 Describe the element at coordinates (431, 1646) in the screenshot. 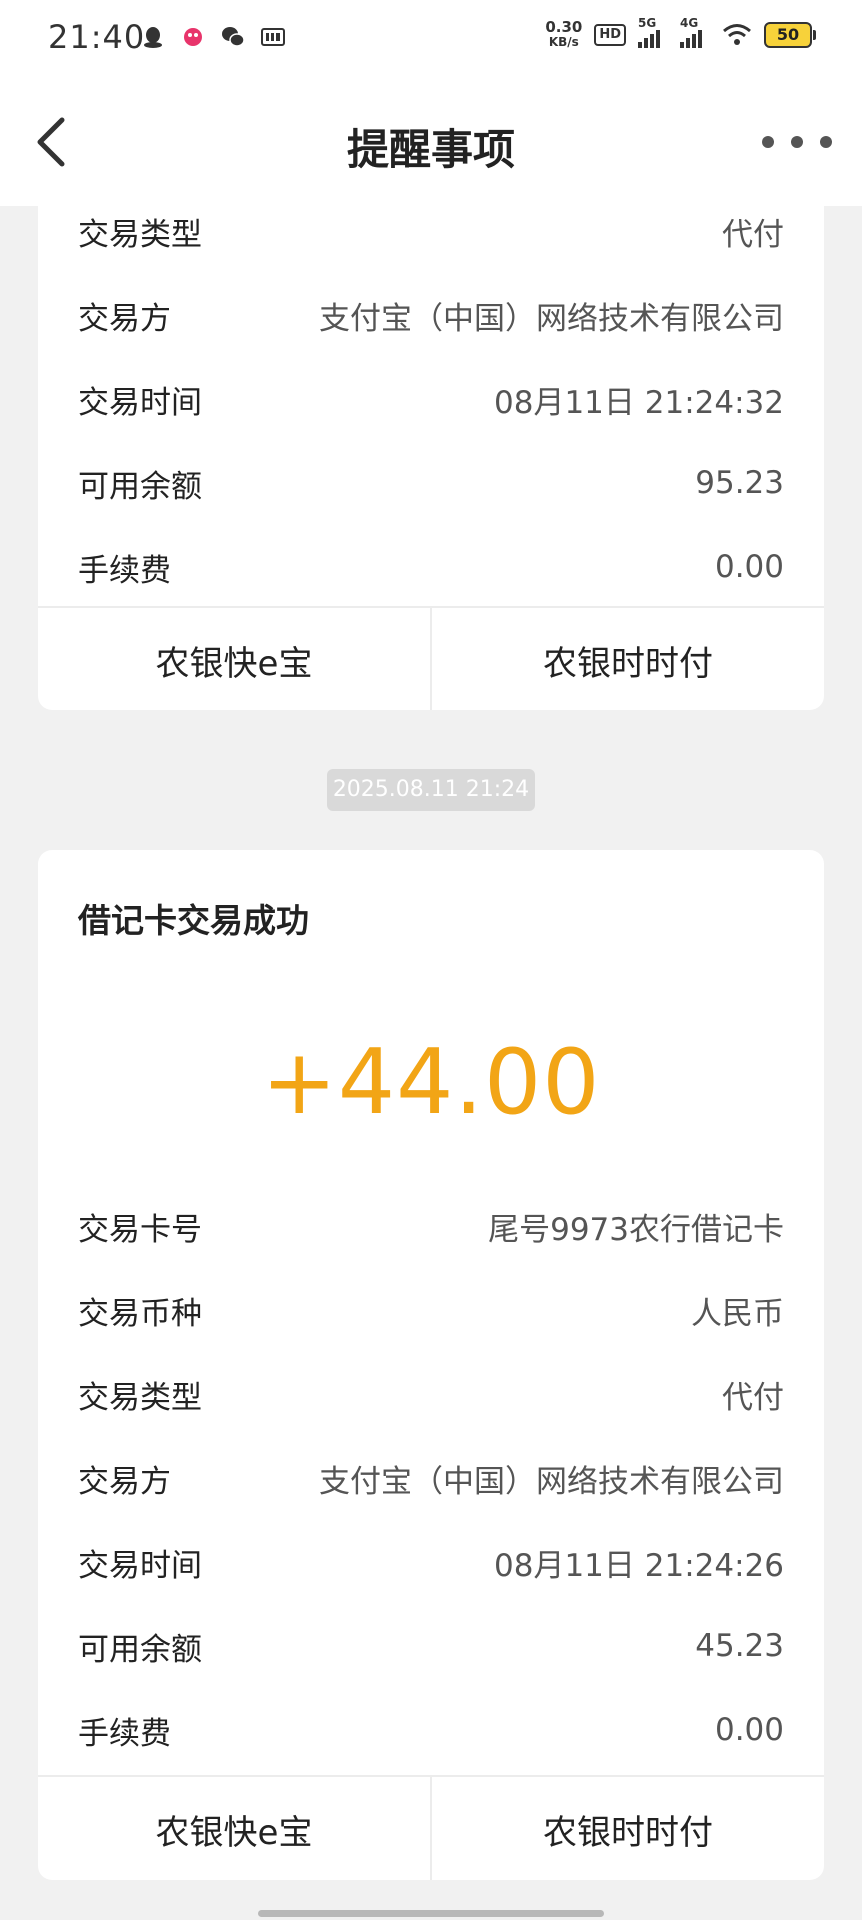

I see `detail-row-balance: 可用余额 45.23` at that location.